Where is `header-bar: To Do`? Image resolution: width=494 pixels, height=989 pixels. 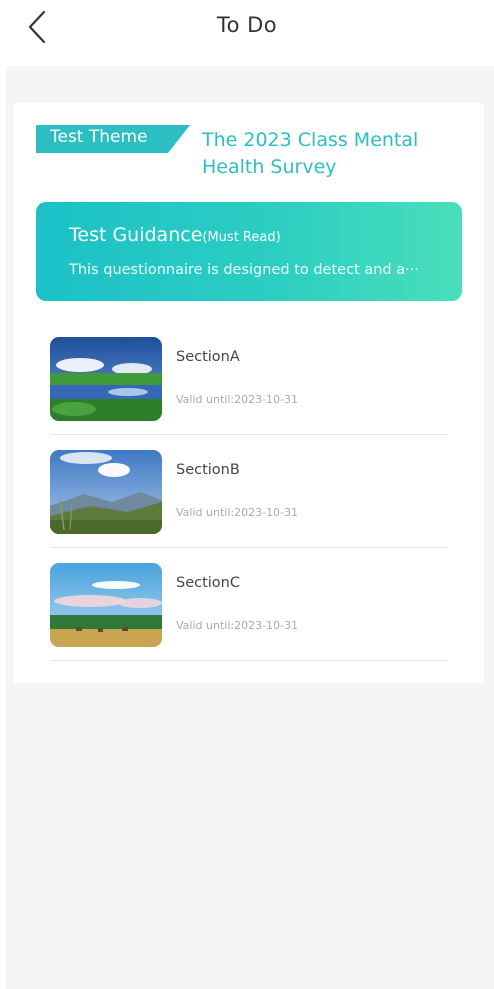 header-bar: To Do is located at coordinates (247, 29).